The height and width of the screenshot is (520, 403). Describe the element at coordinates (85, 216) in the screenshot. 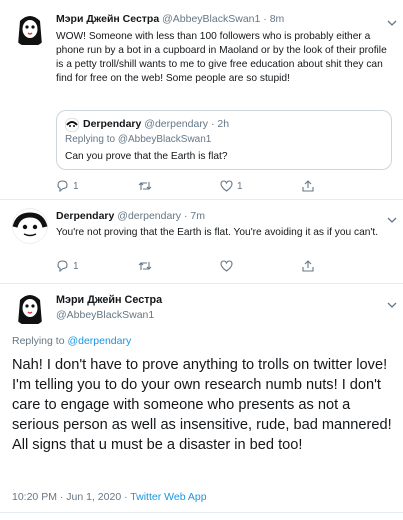

I see `display-name: Derpendary` at that location.